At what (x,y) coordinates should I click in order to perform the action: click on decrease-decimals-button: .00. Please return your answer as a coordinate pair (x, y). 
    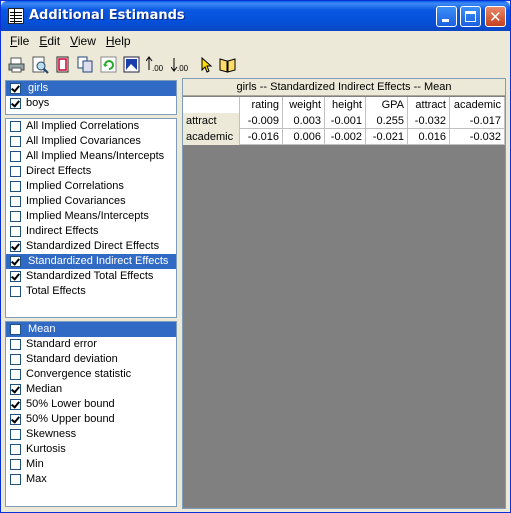
    Looking at the image, I should click on (181, 65).